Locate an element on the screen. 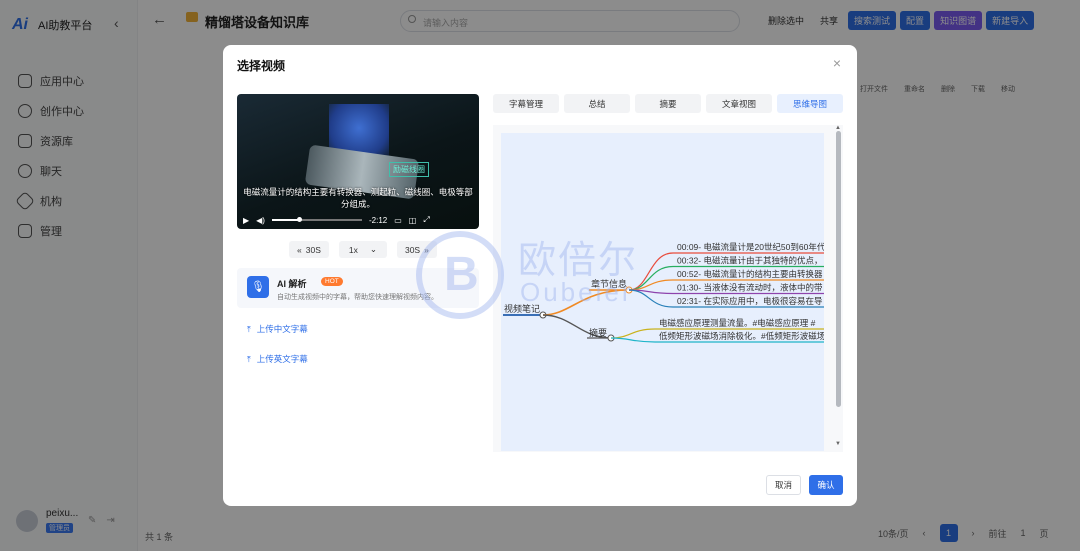 This screenshot has width=1080, height=551. video-progress-handle is located at coordinates (299, 219).